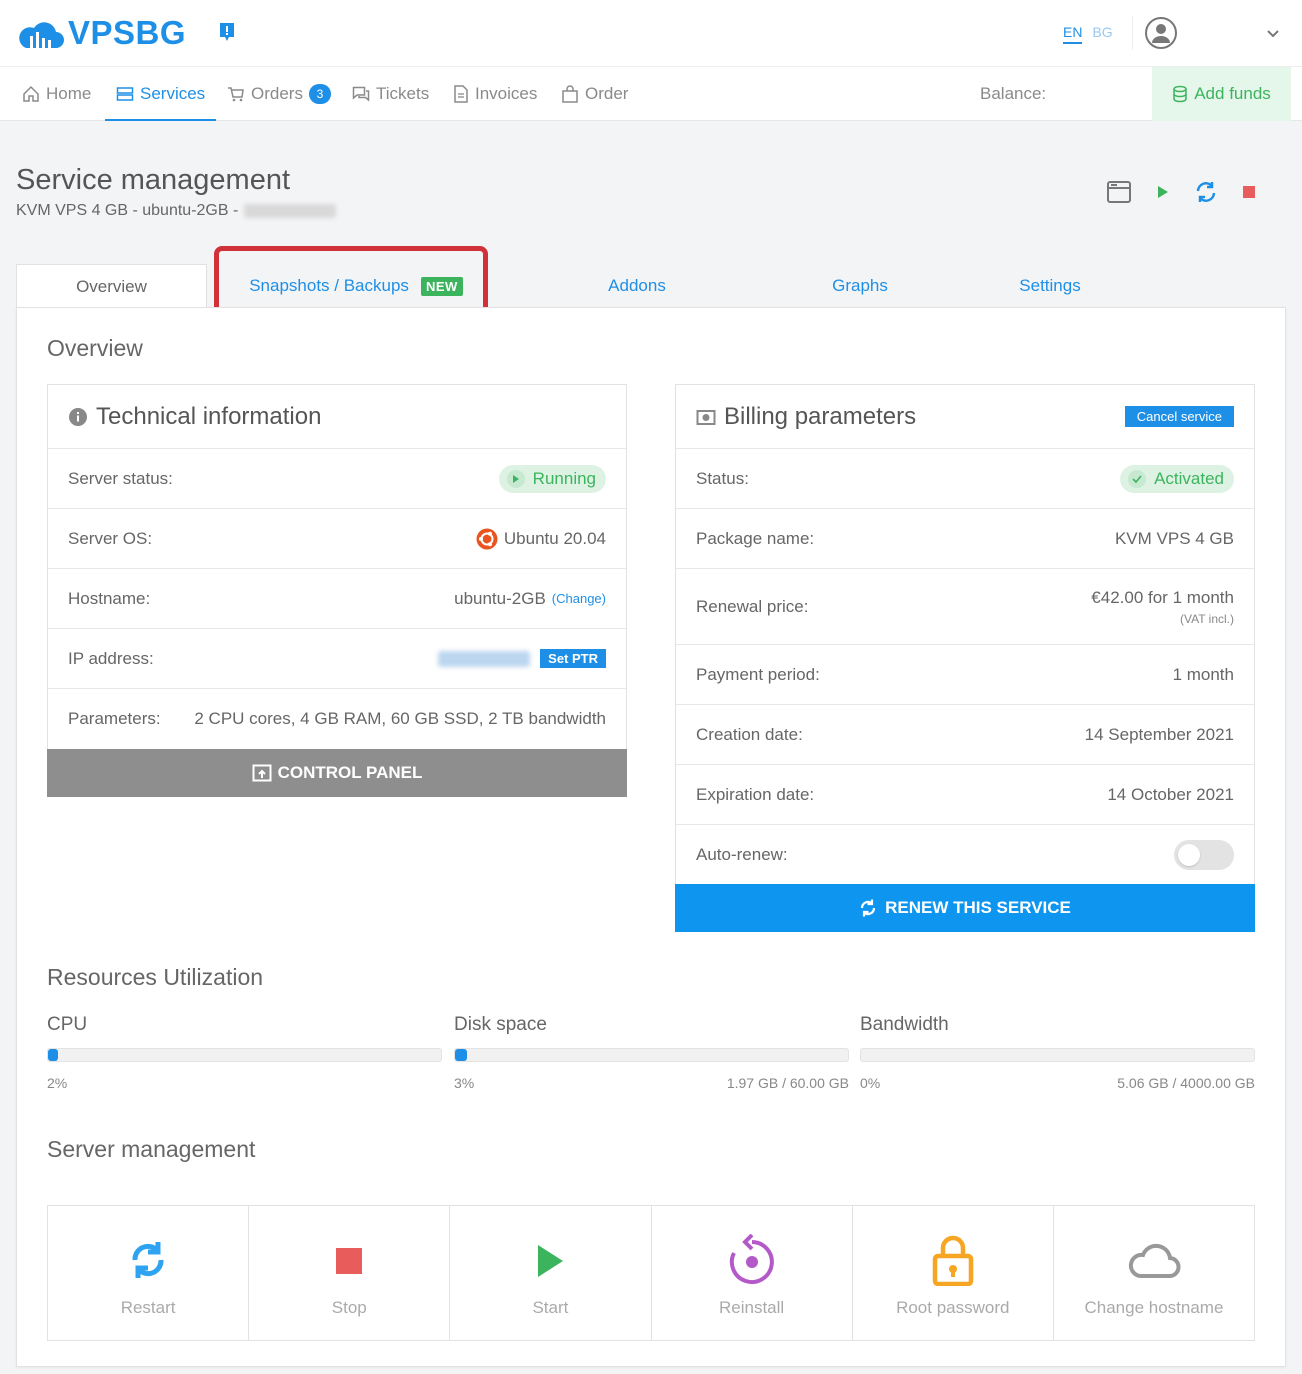 The width and height of the screenshot is (1302, 1374). I want to click on nav-orders-label: Orders, so click(277, 93).